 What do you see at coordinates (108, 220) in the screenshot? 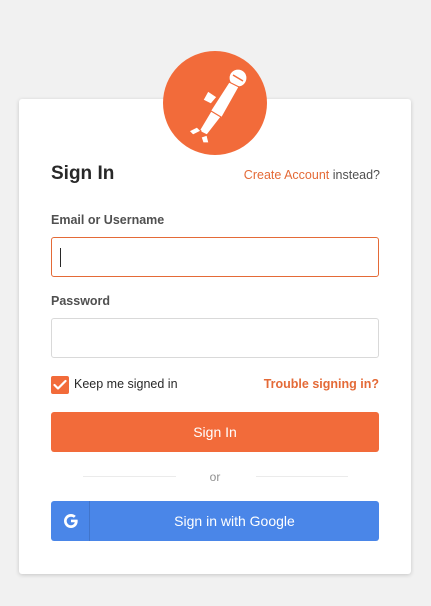
I see `email-label: Email or Username` at bounding box center [108, 220].